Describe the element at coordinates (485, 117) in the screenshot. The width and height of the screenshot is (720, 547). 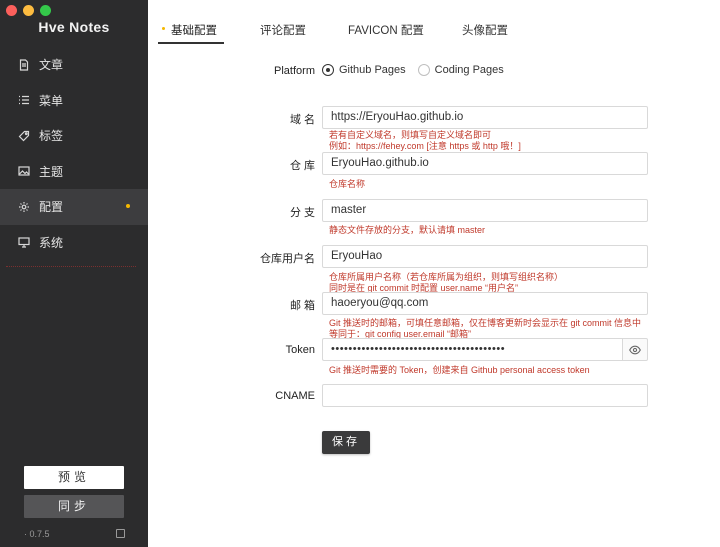
I see `domain-input: https://EryouHao.github.io` at that location.